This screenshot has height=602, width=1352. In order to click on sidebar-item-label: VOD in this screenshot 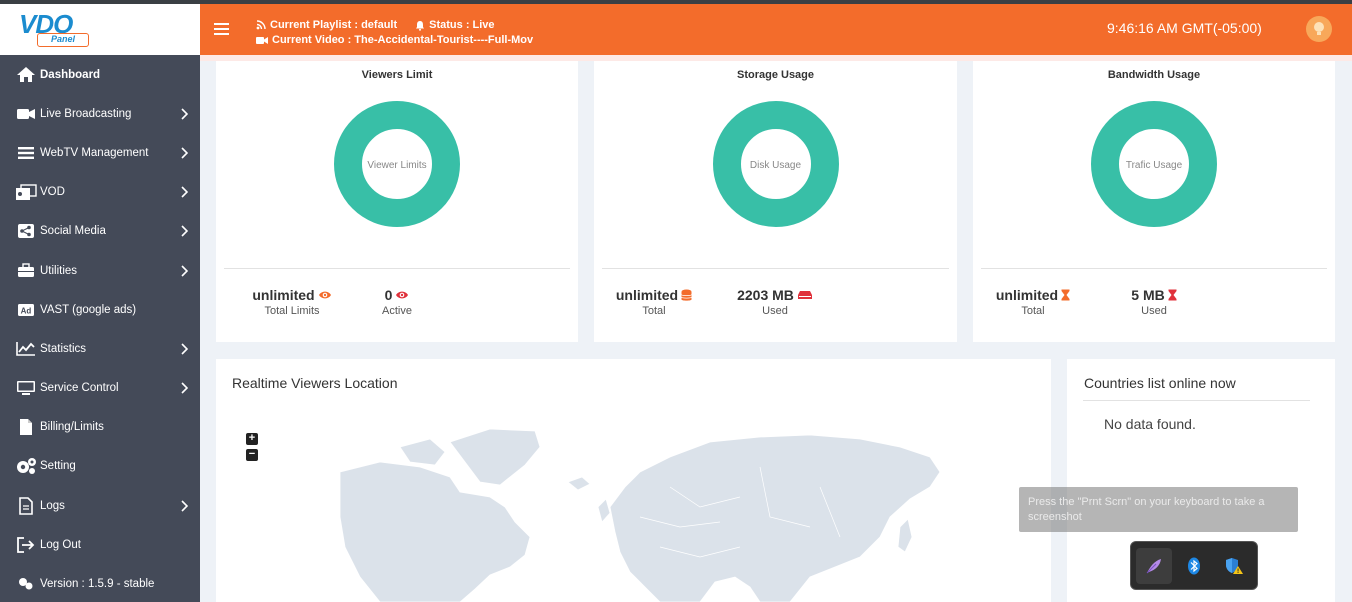, I will do `click(52, 192)`.